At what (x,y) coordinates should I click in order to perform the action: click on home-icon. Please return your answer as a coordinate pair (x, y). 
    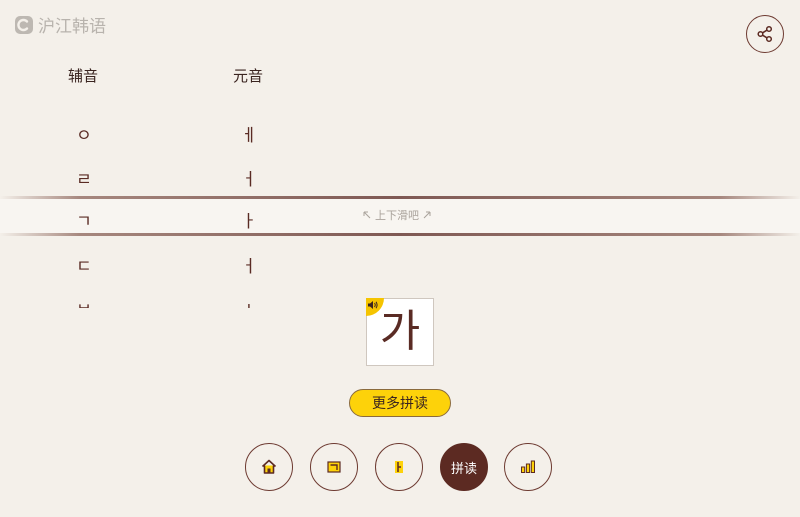
    Looking at the image, I should click on (269, 466).